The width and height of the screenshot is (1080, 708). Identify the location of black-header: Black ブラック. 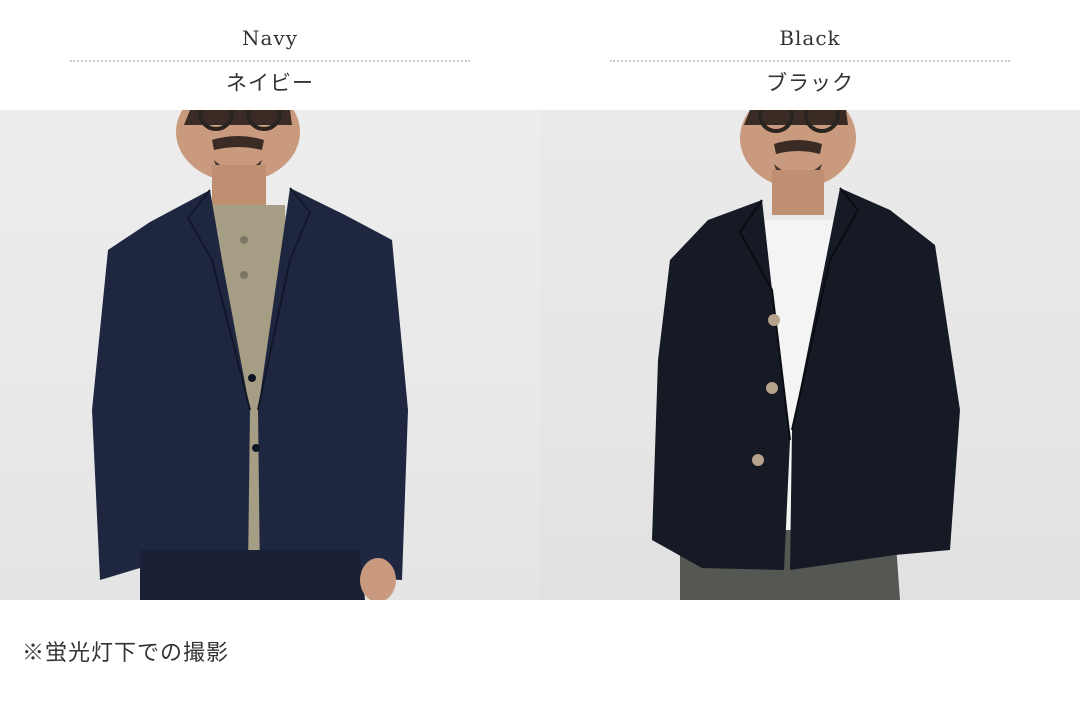
(810, 55).